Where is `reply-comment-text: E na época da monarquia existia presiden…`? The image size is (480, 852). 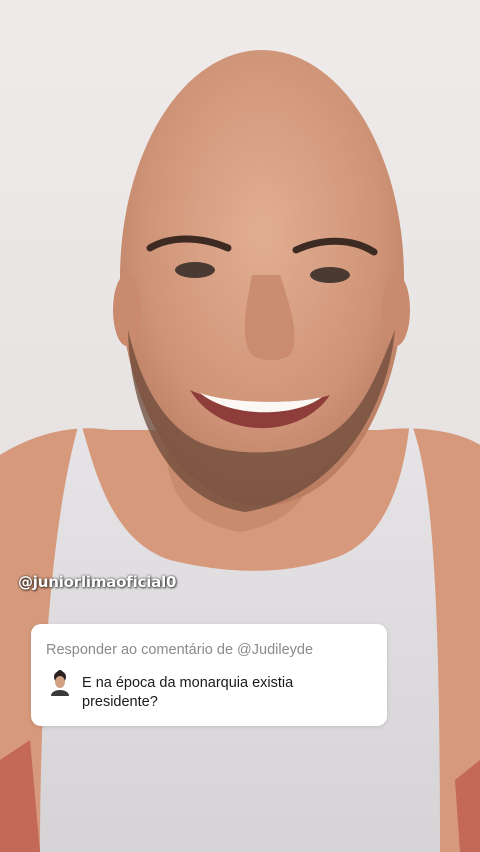
reply-comment-text: E na época da monarquia existia presiden… is located at coordinates (188, 692).